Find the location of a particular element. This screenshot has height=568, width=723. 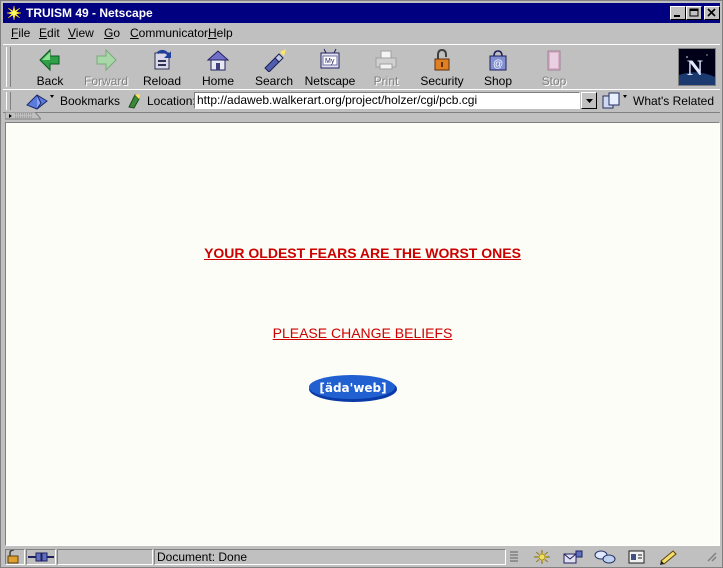

menu-file: File is located at coordinates (20, 33).